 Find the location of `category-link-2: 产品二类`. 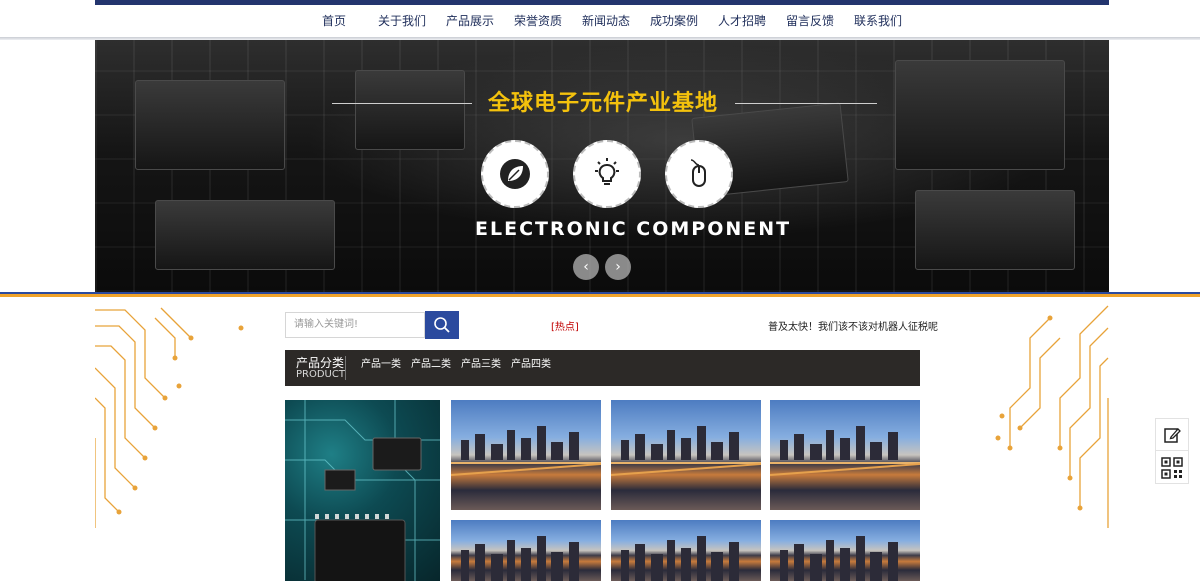

category-link-2: 产品二类 is located at coordinates (431, 362).